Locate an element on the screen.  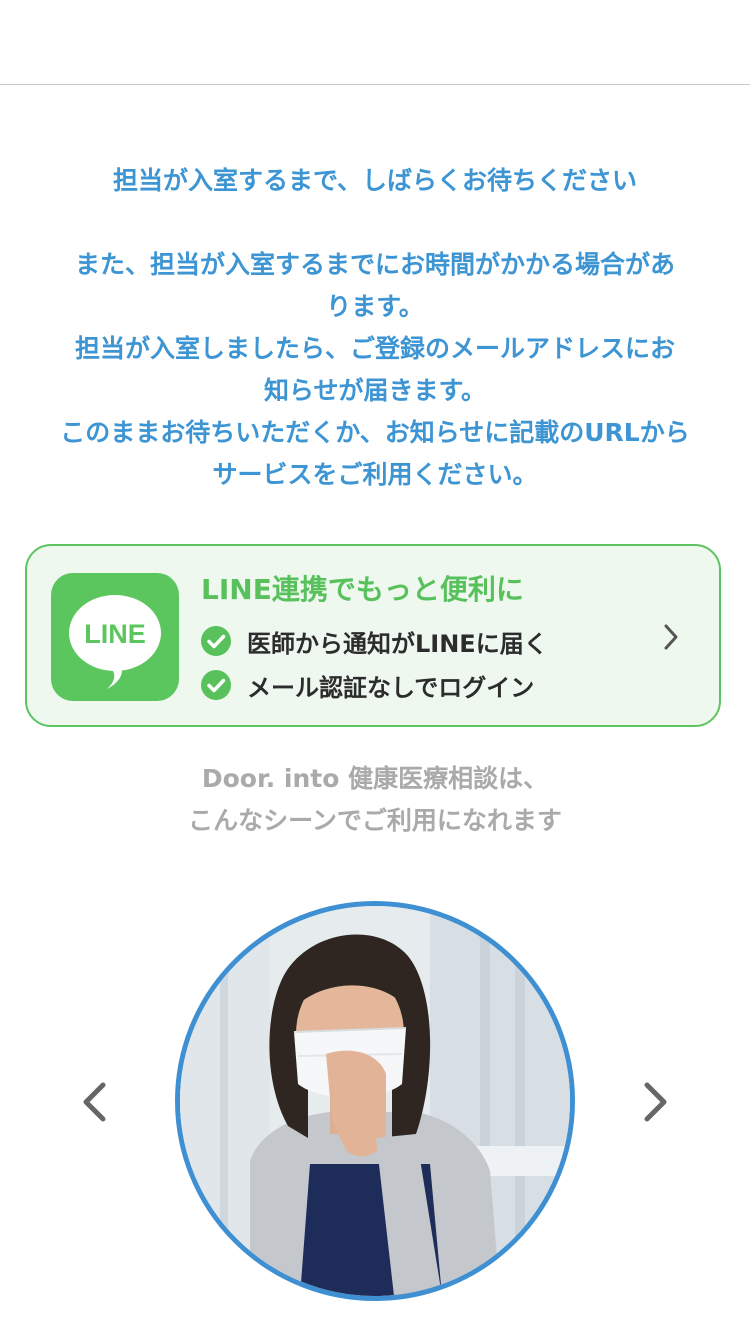
waiting-message-line: ります。 is located at coordinates (375, 306).